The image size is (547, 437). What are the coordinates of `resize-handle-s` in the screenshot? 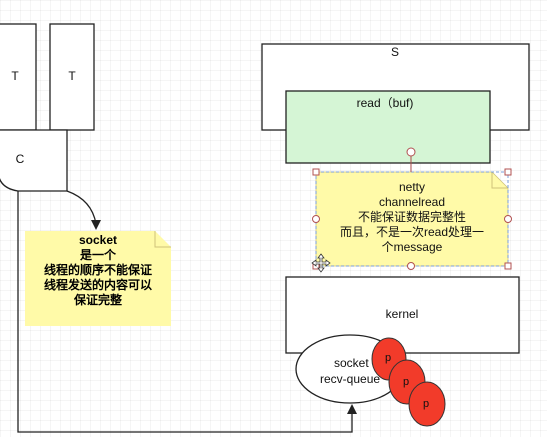 It's located at (411, 266).